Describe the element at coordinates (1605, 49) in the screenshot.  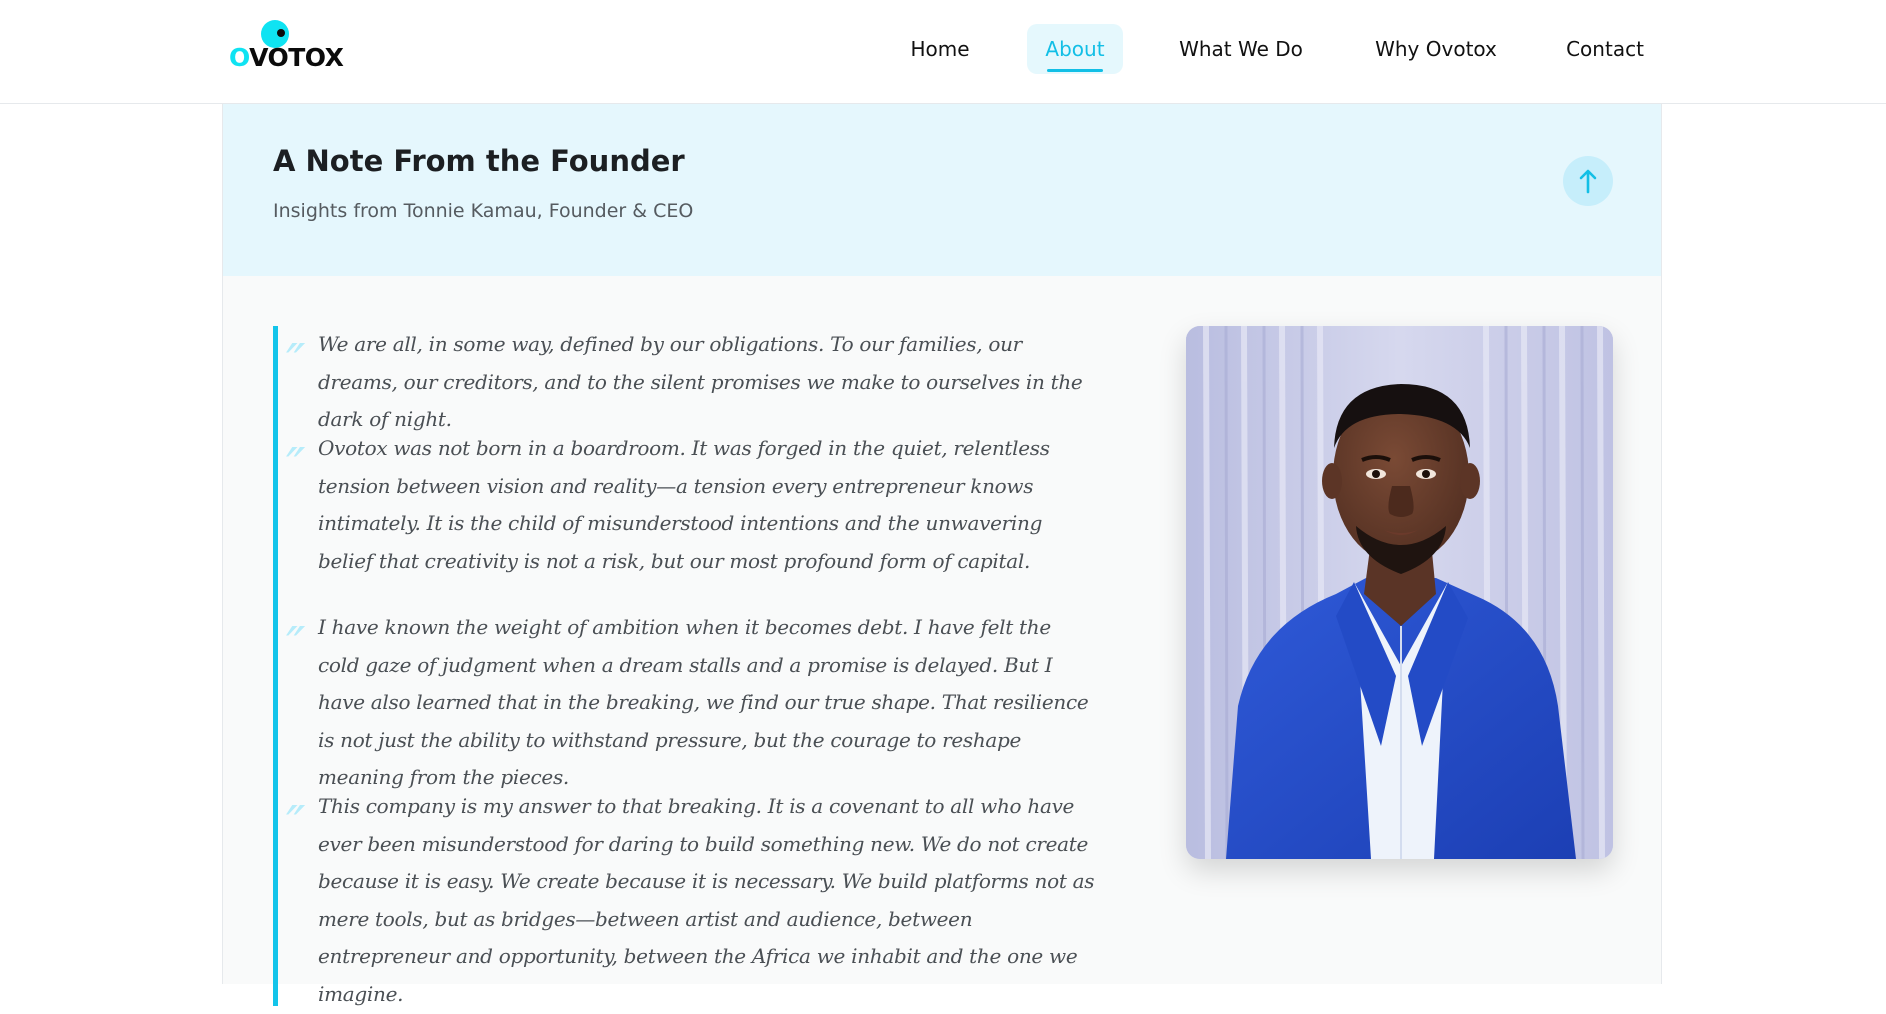
I see `nav-contact: Contact` at that location.